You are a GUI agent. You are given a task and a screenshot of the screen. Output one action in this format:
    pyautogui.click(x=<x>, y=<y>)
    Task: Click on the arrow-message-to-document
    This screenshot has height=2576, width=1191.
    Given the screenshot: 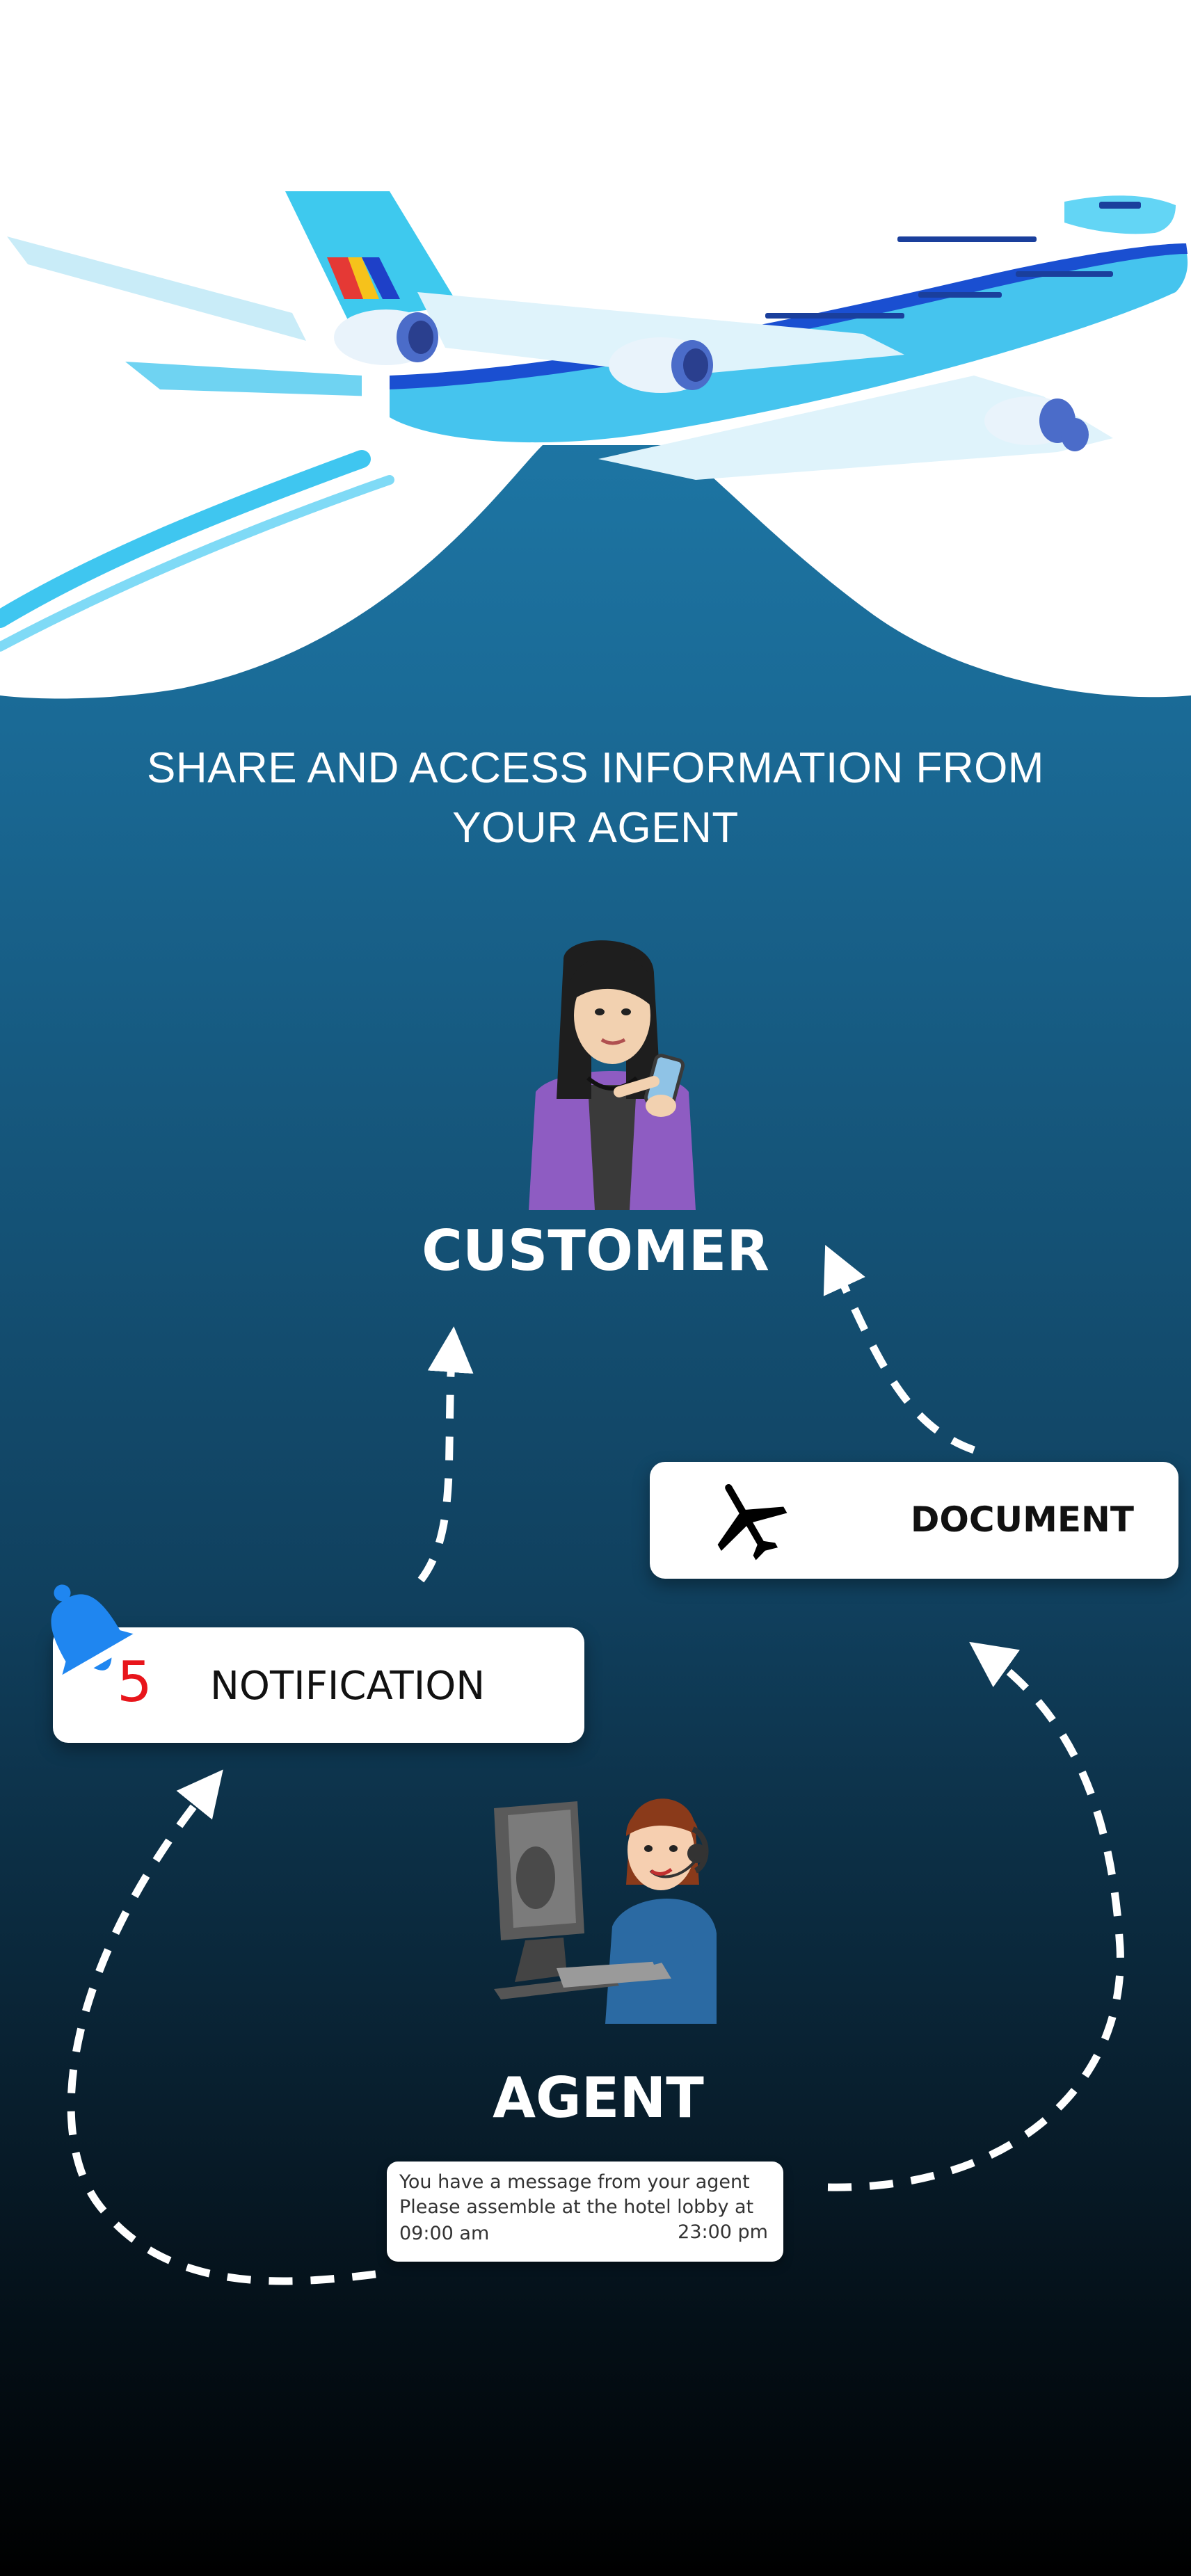 What is the action you would take?
    pyautogui.click(x=976, y=1916)
    